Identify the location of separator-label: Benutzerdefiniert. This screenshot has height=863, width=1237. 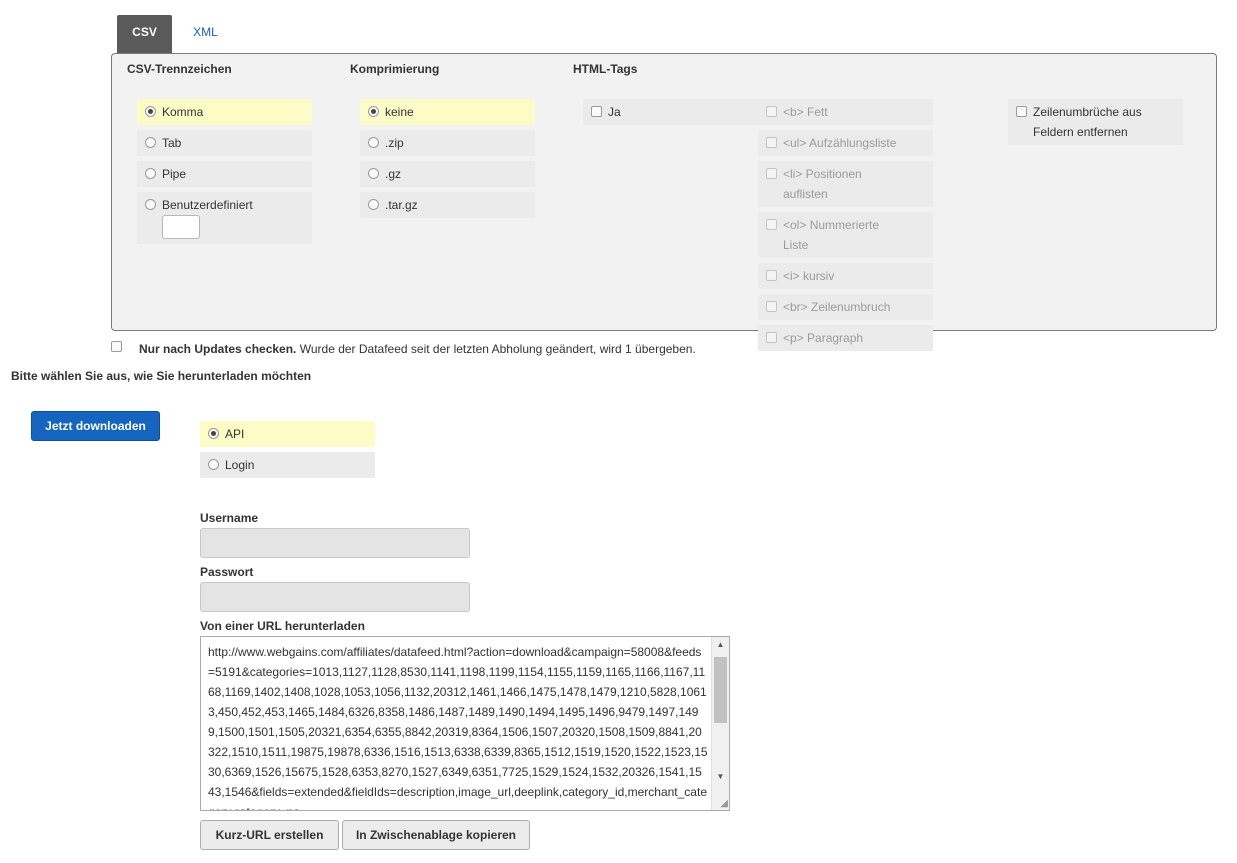
(207, 205).